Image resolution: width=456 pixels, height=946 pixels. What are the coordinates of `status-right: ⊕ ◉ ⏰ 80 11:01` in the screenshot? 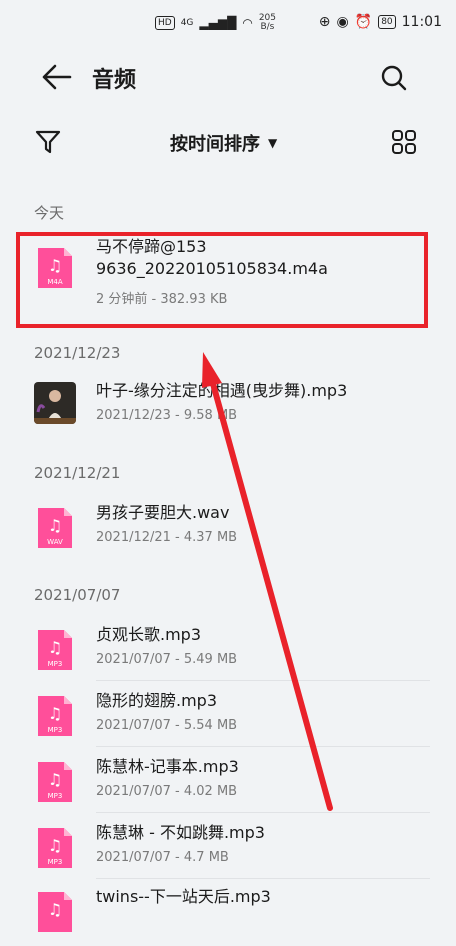 It's located at (380, 22).